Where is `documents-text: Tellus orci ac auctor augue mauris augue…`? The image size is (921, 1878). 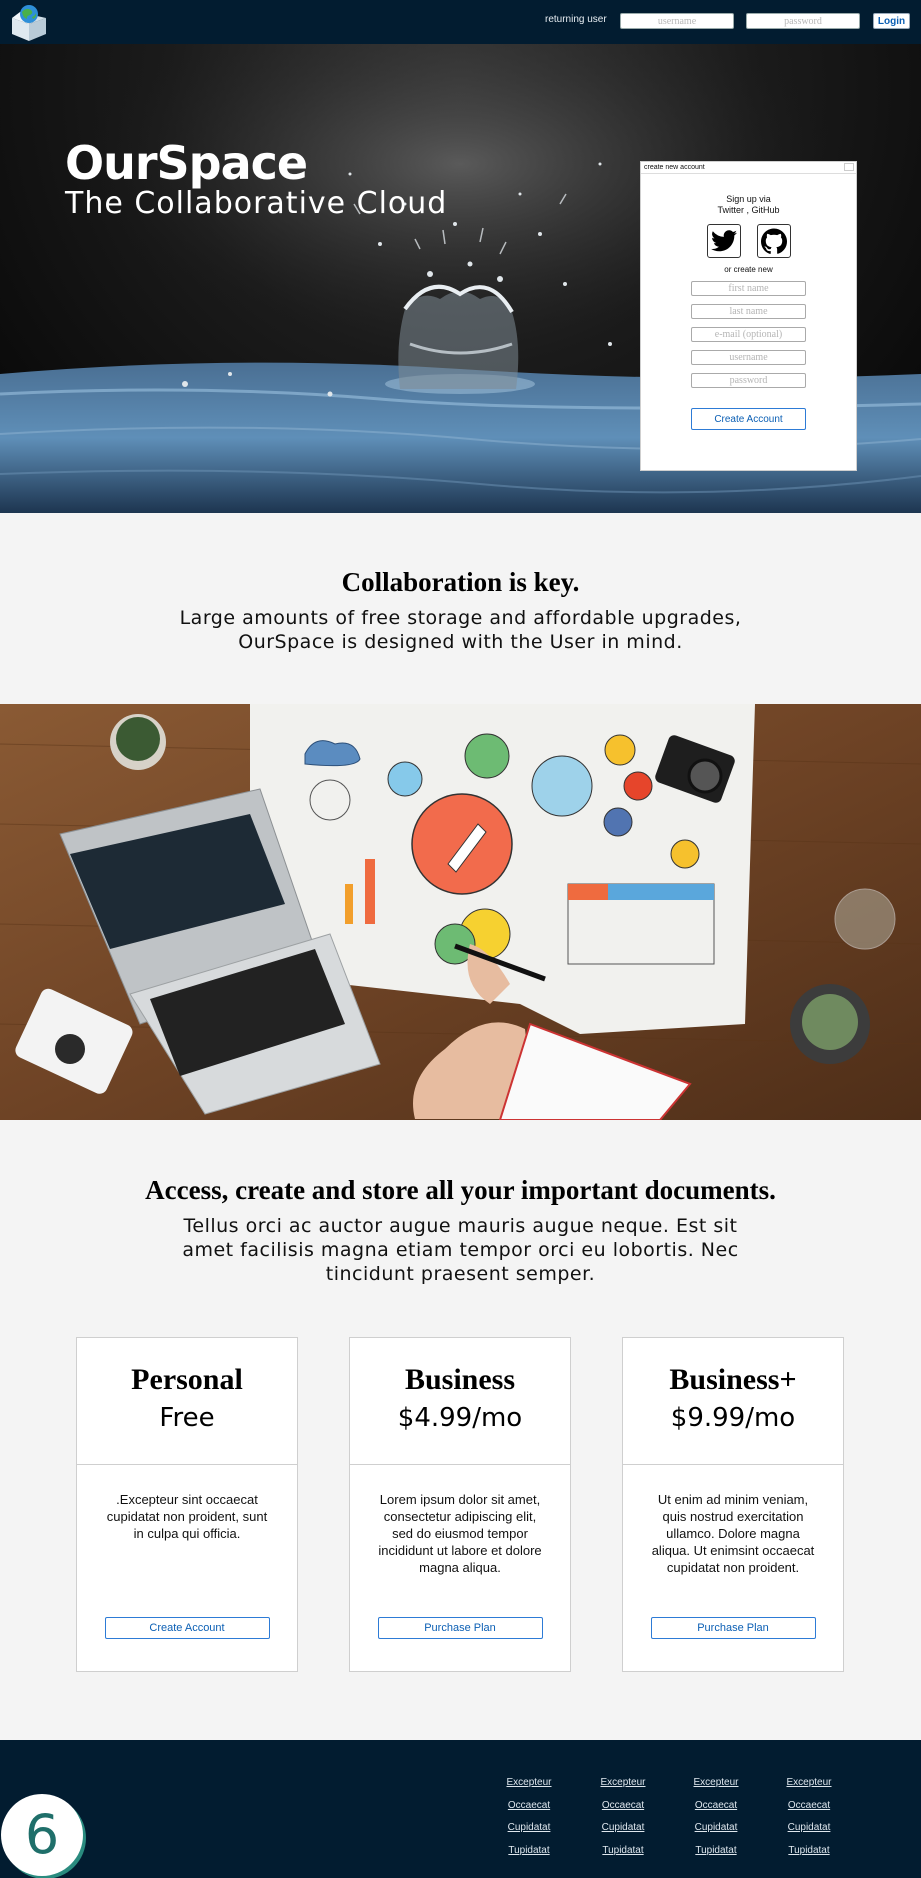 documents-text: Tellus orci ac auctor augue mauris augue… is located at coordinates (460, 1250).